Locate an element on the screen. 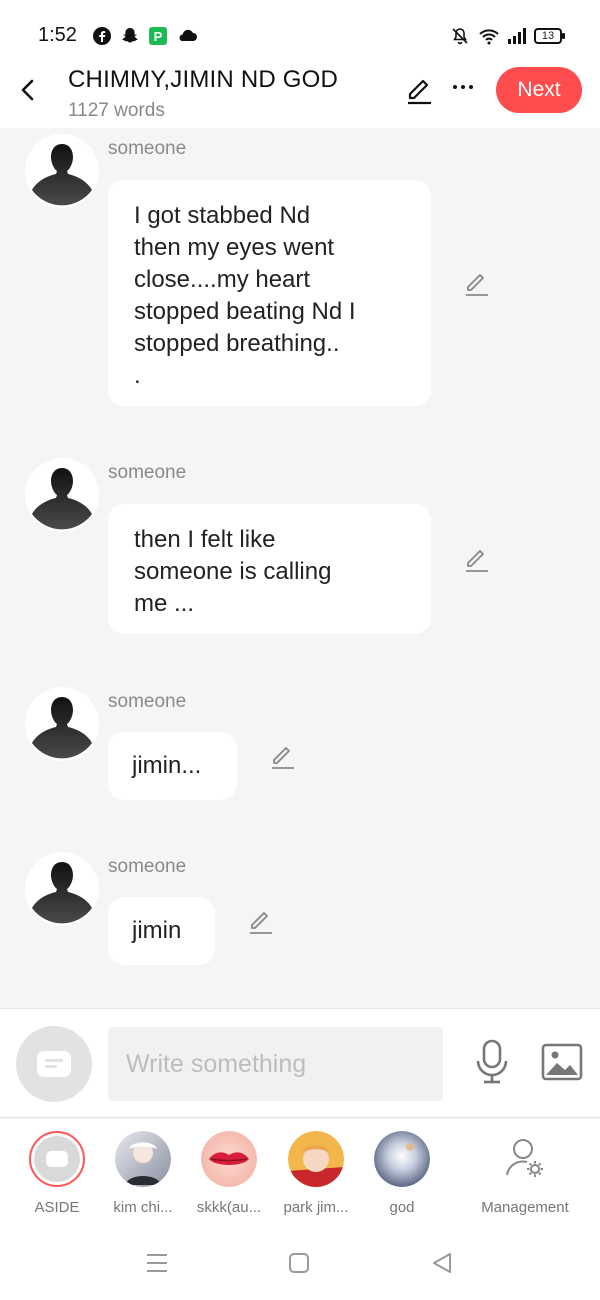 This screenshot has height=1300, width=600. editor-header: CHIMMY,JIMIN ND GOD 1127 words Next is located at coordinates (300, 94).